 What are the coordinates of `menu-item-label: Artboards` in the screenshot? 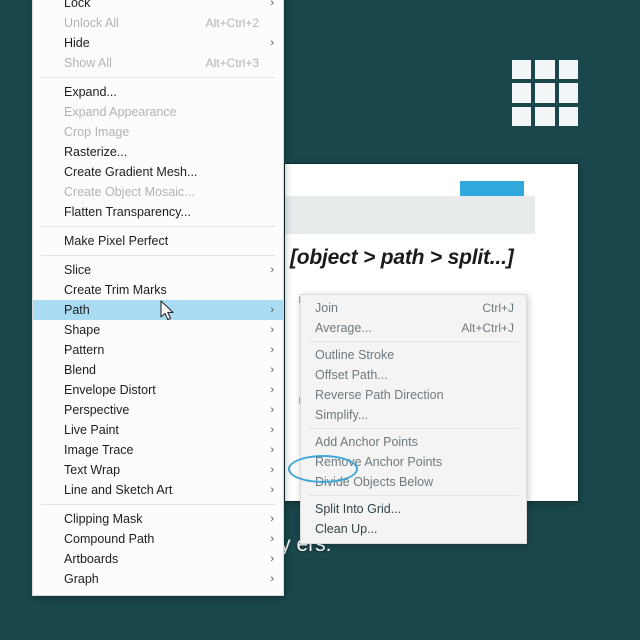 It's located at (91, 559).